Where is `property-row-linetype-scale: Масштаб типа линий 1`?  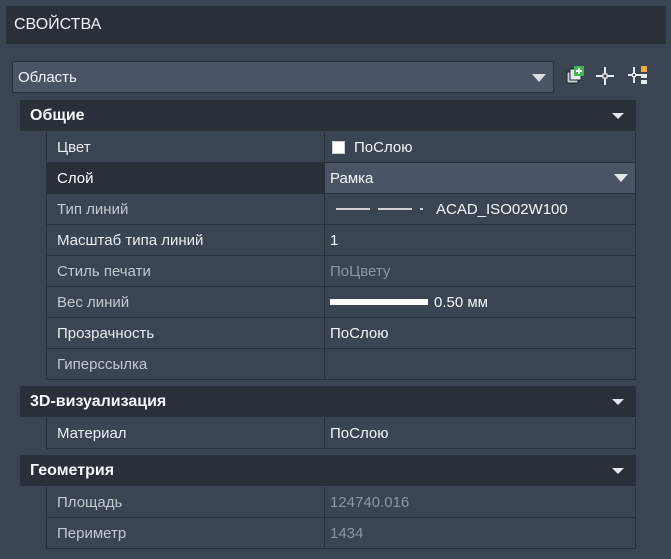
property-row-linetype-scale: Масштаб типа линий 1 is located at coordinates (341, 240).